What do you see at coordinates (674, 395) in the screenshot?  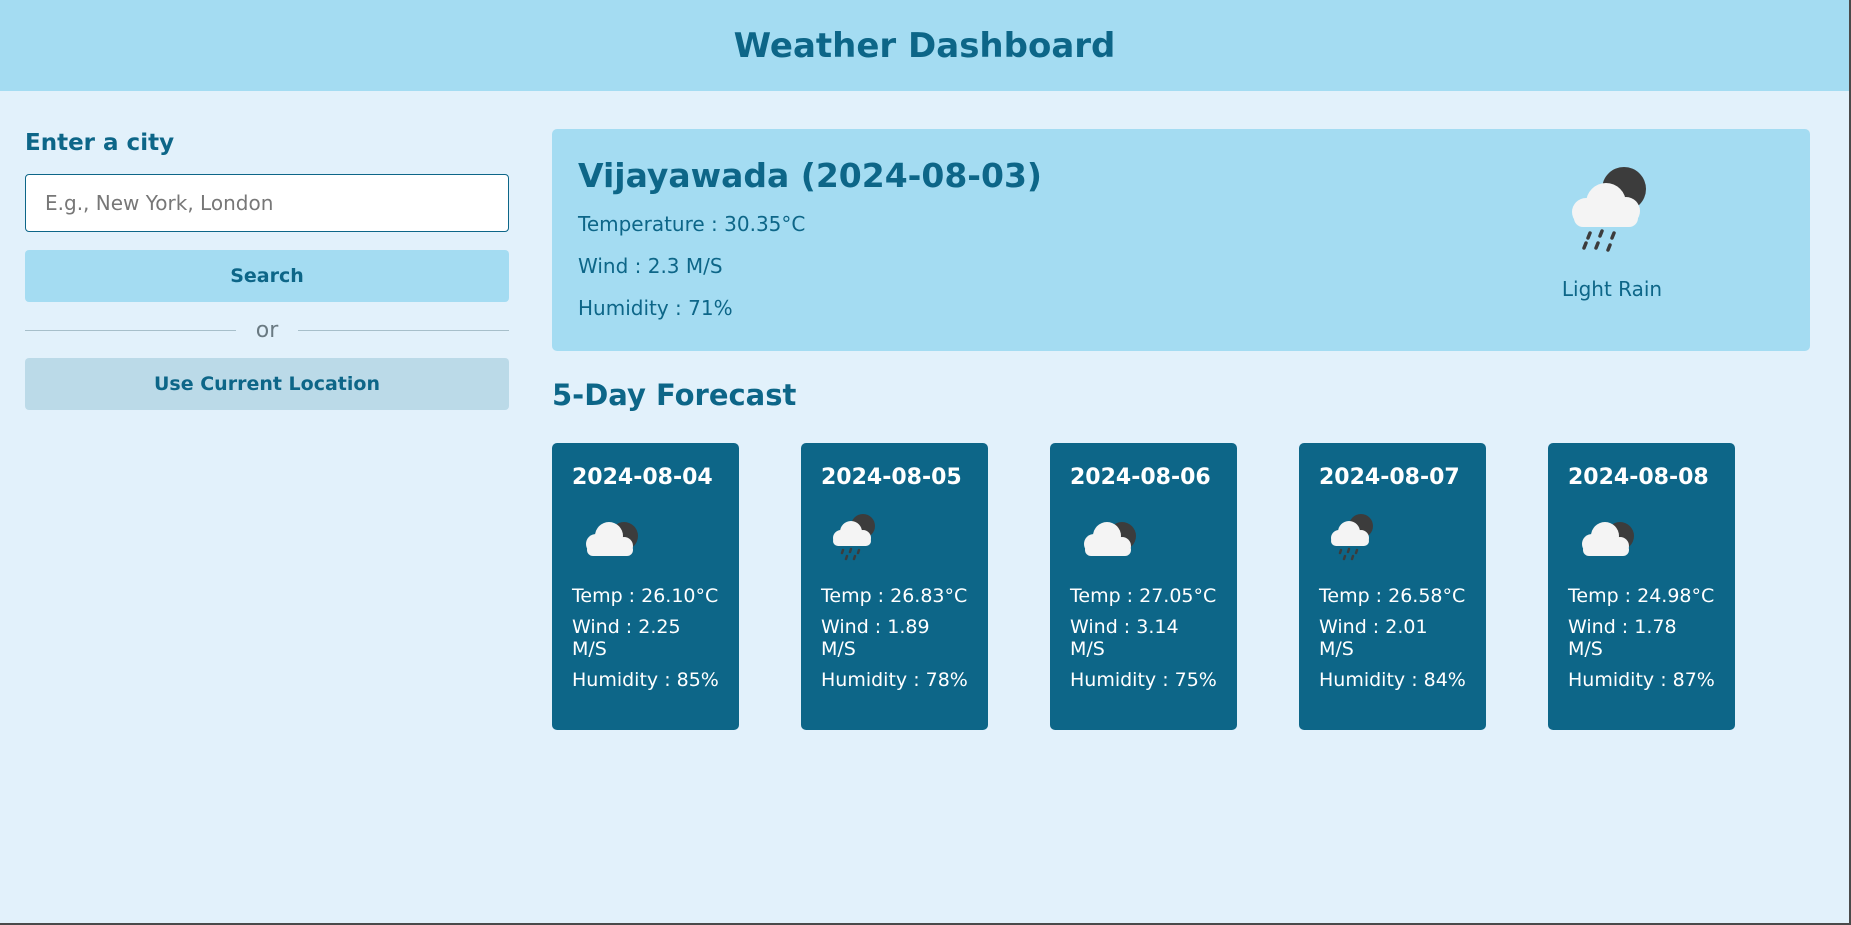 I see `forecast-title: 5-Day Forecast` at bounding box center [674, 395].